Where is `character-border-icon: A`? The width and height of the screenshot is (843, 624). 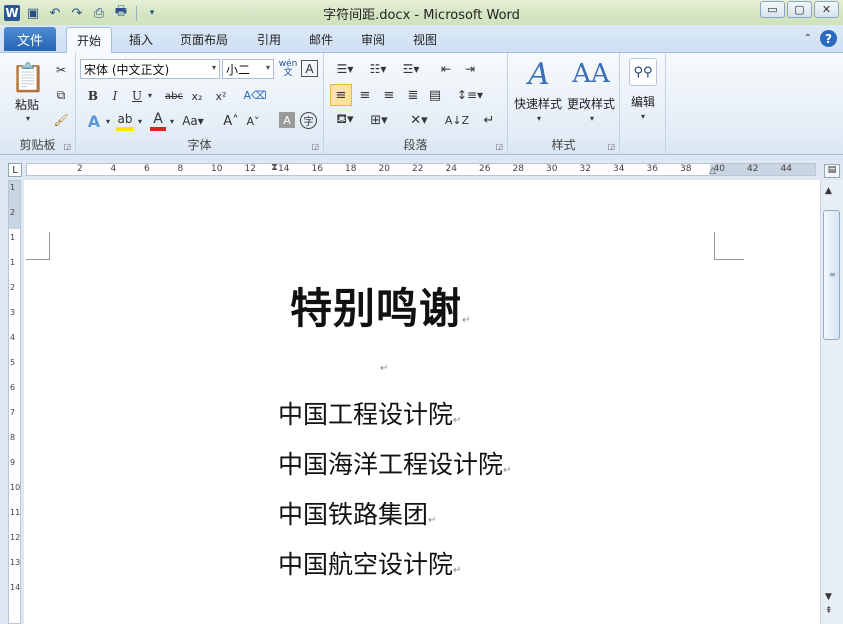
character-border-icon: A is located at coordinates (309, 68).